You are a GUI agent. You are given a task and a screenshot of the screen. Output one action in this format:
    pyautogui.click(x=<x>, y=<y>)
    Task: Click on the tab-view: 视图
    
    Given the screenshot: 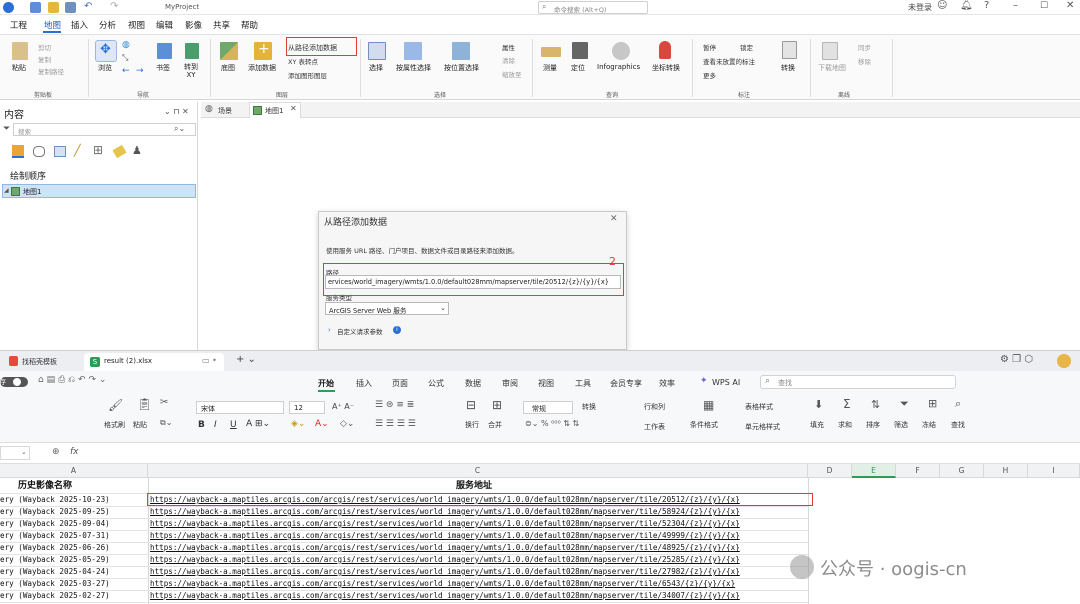 What is the action you would take?
    pyautogui.click(x=136, y=25)
    